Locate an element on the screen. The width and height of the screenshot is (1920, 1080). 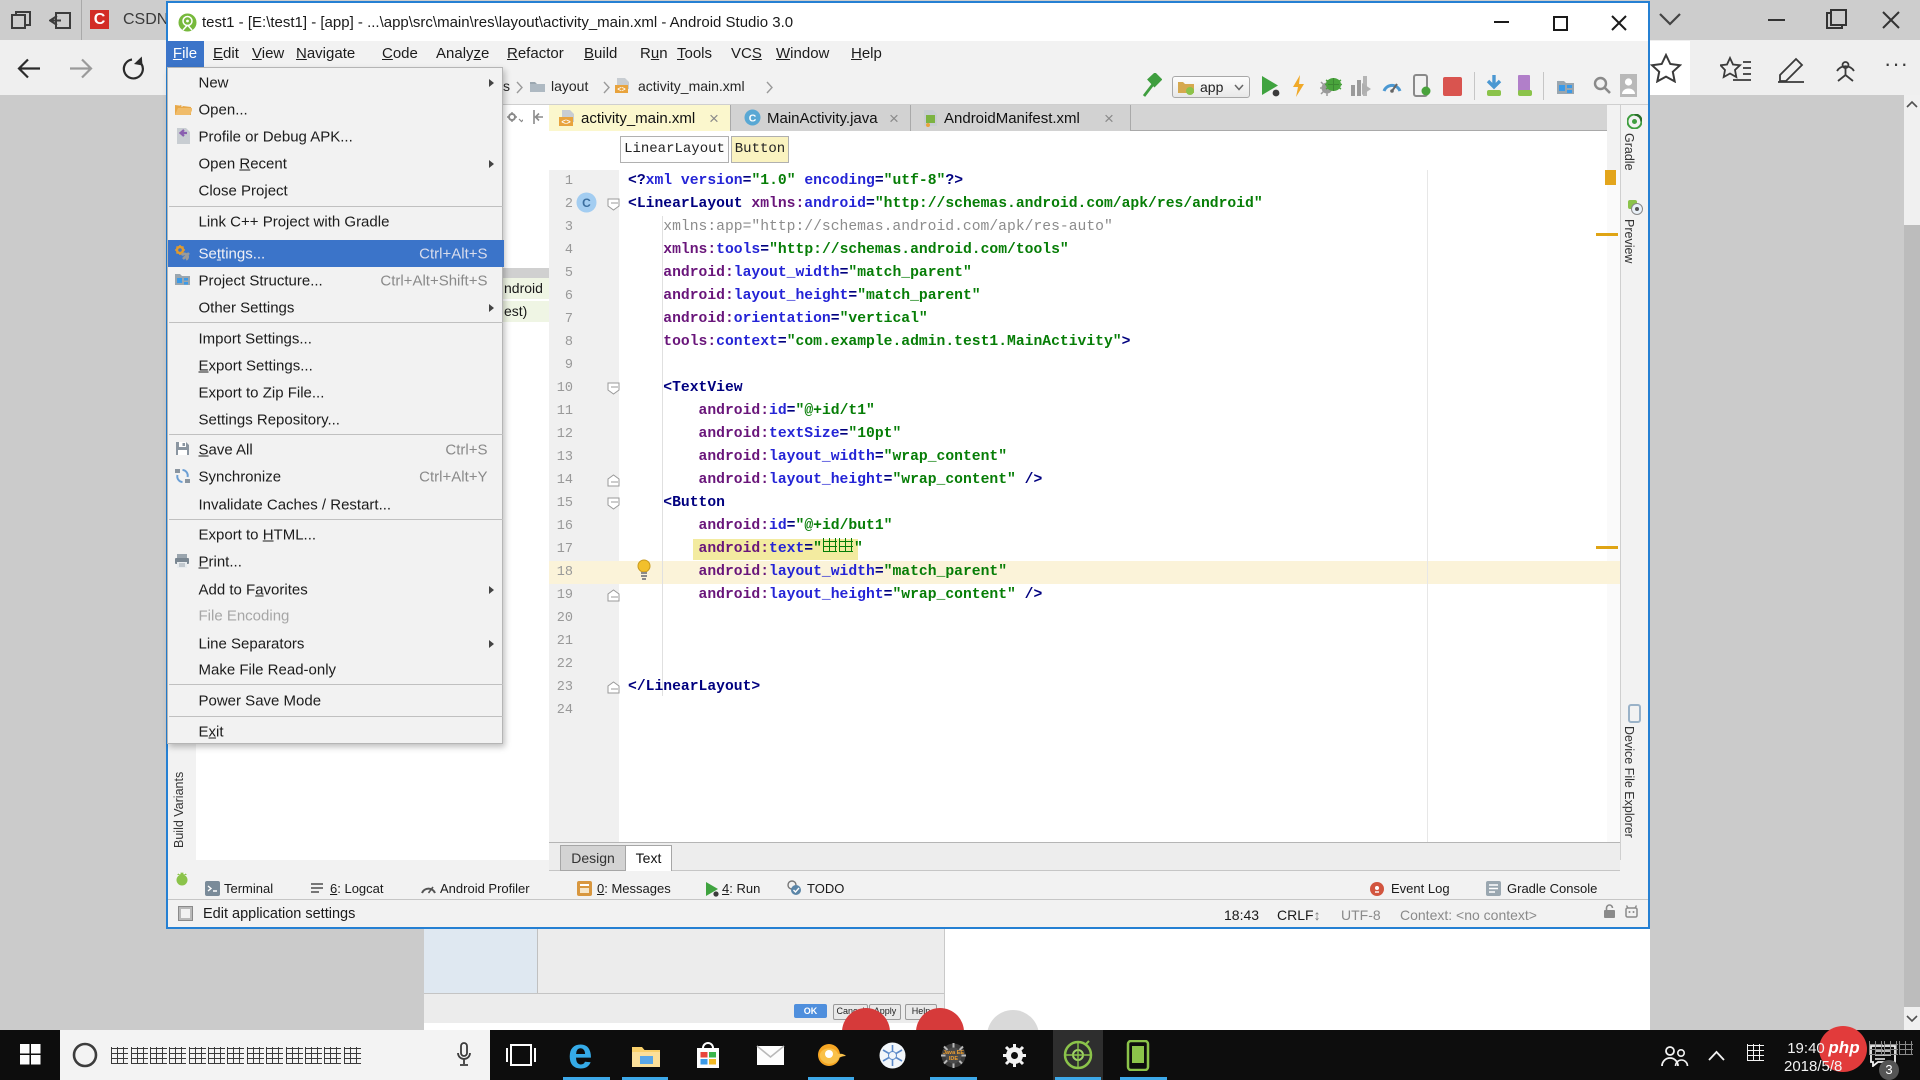
svg-text: IDE is located at coordinates (954, 1059).